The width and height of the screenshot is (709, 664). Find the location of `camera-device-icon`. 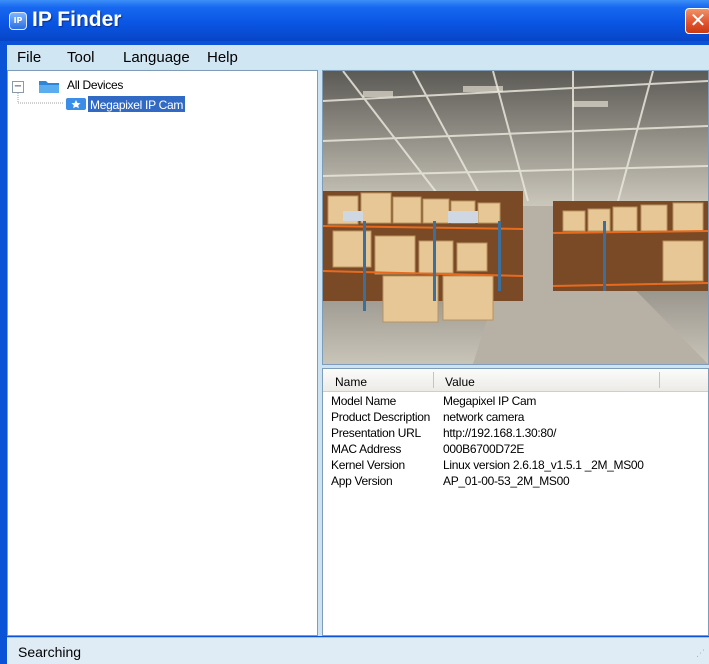

camera-device-icon is located at coordinates (76, 104).